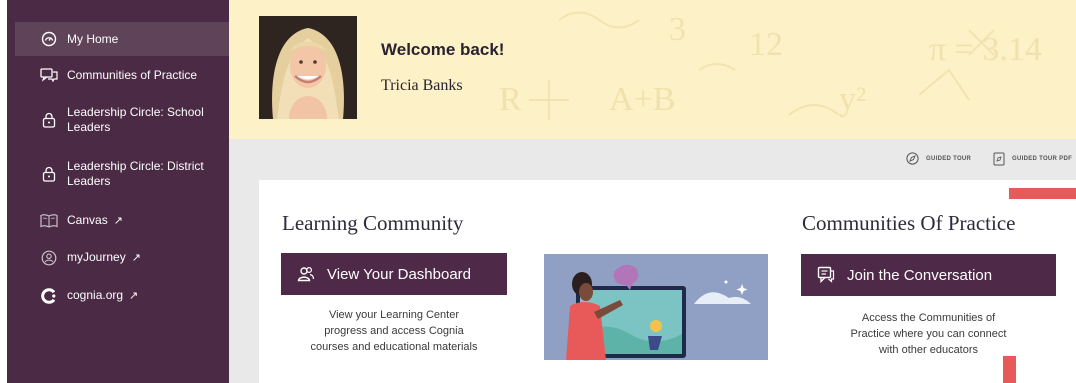 The width and height of the screenshot is (1076, 383). I want to click on gauge-icon, so click(49, 39).